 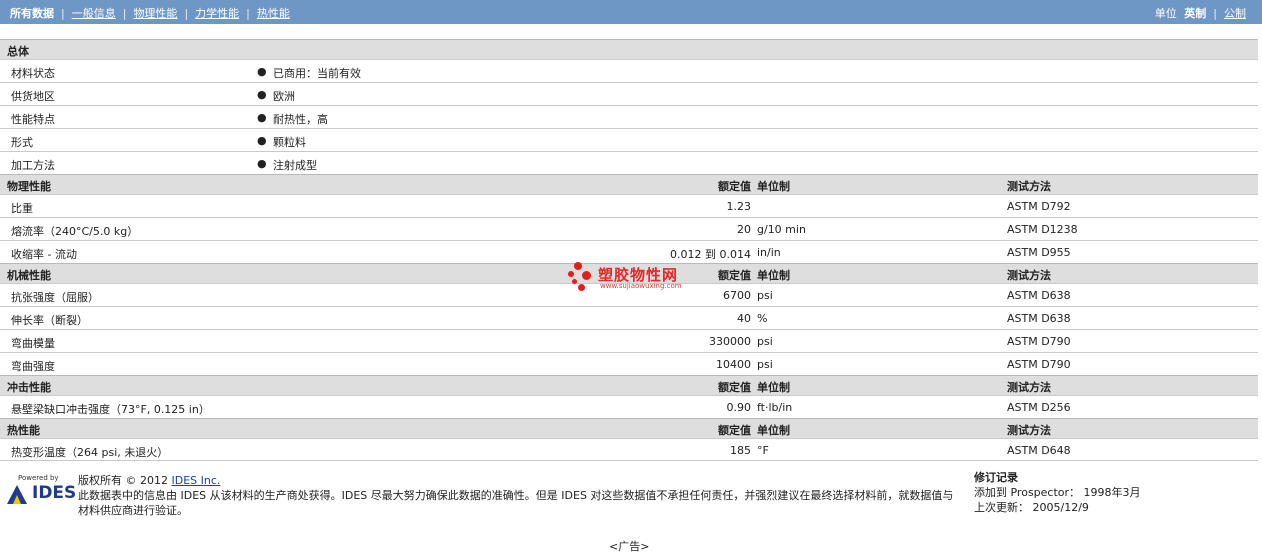 I want to click on tab-mechanical: 力学性能, so click(x=217, y=13).